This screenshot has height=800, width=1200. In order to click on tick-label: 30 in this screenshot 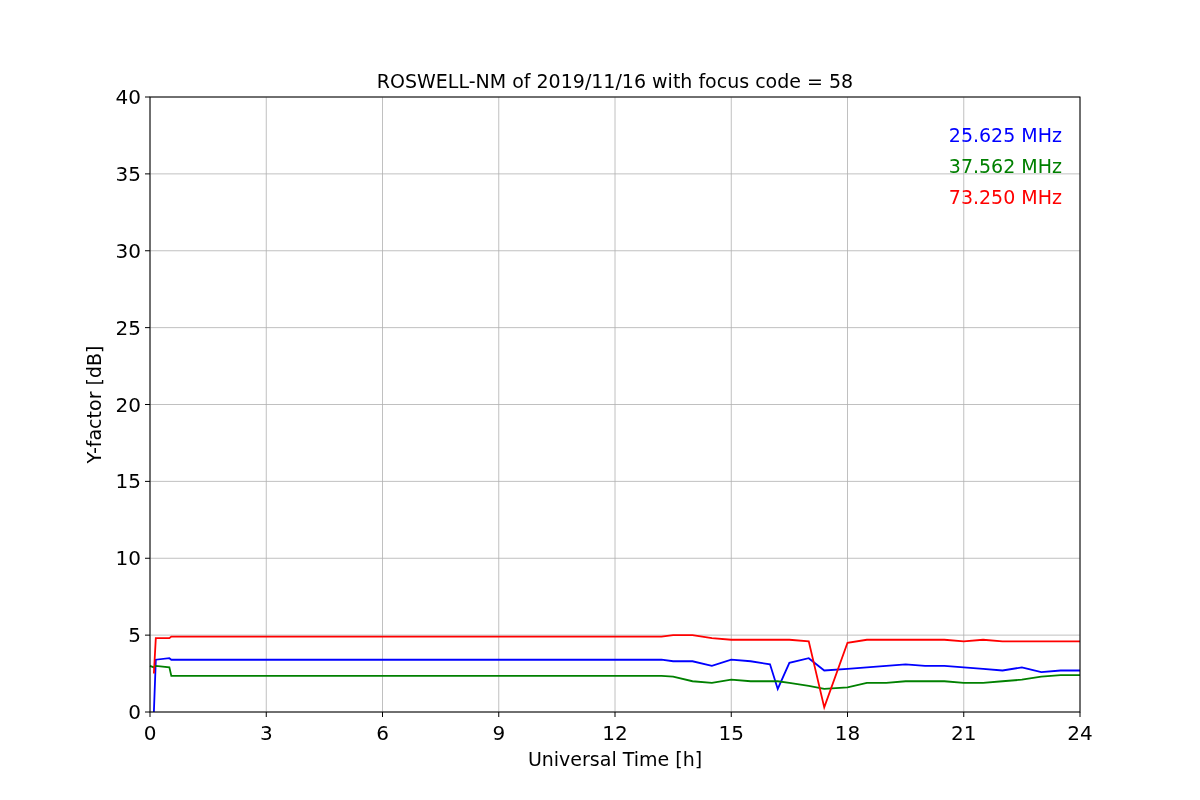, I will do `click(128, 250)`.